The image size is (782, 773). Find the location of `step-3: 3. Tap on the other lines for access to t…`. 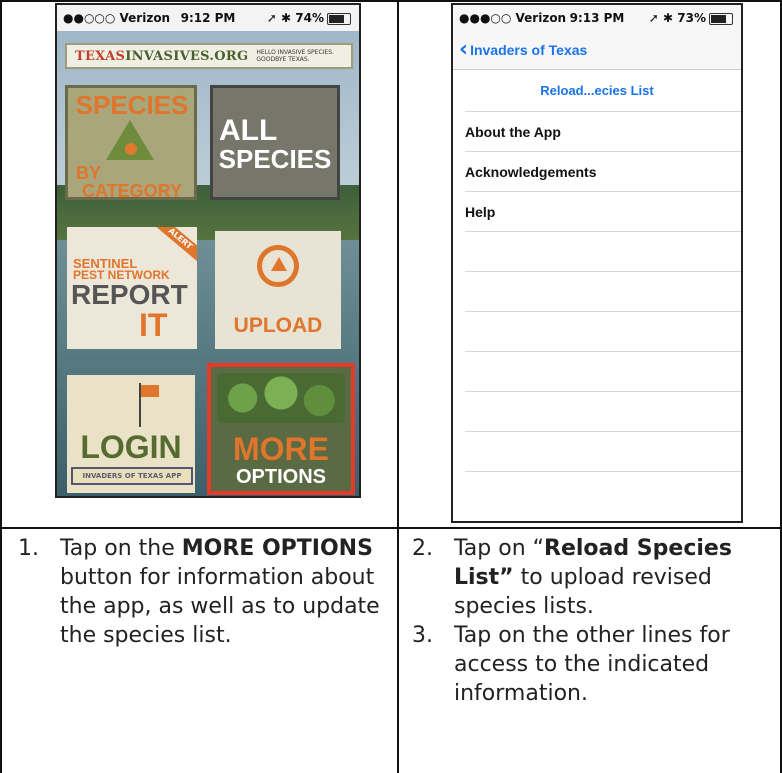

step-3: 3. Tap on the other lines for access to t… is located at coordinates (571, 664).